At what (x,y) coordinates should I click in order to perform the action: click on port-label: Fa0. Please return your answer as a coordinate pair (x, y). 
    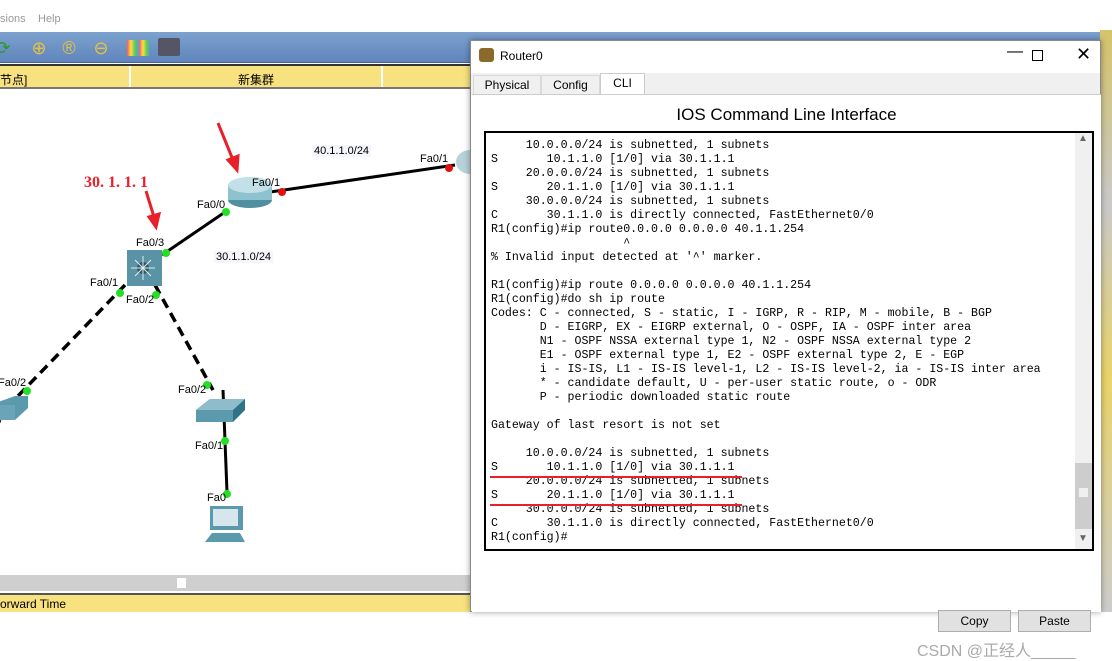
    Looking at the image, I should click on (216, 498).